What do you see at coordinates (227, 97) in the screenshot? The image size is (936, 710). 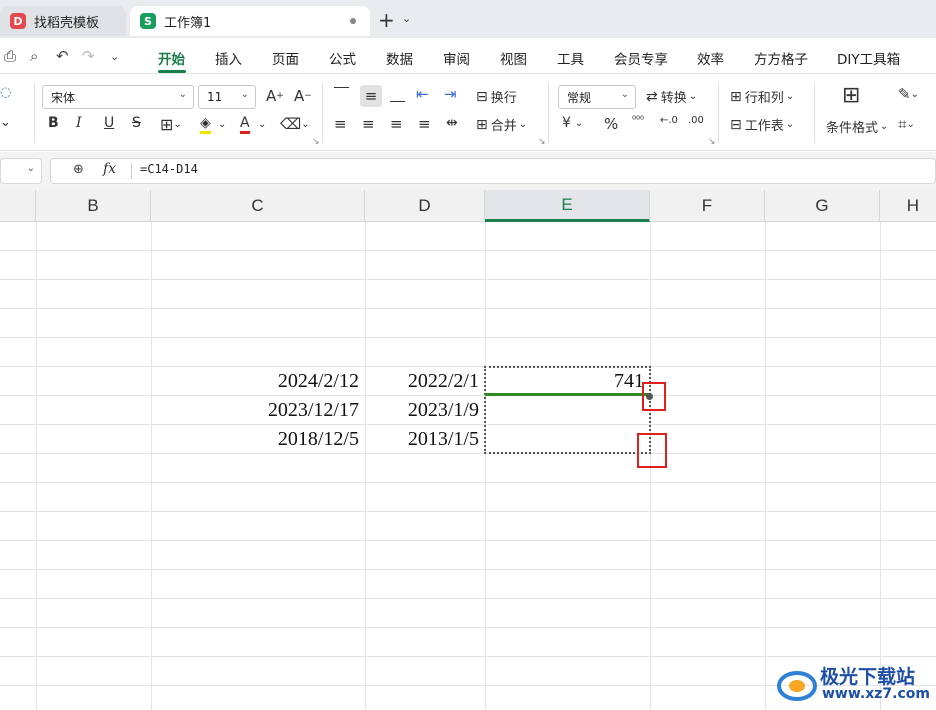 I see `font-size-select: 11 ⌄` at bounding box center [227, 97].